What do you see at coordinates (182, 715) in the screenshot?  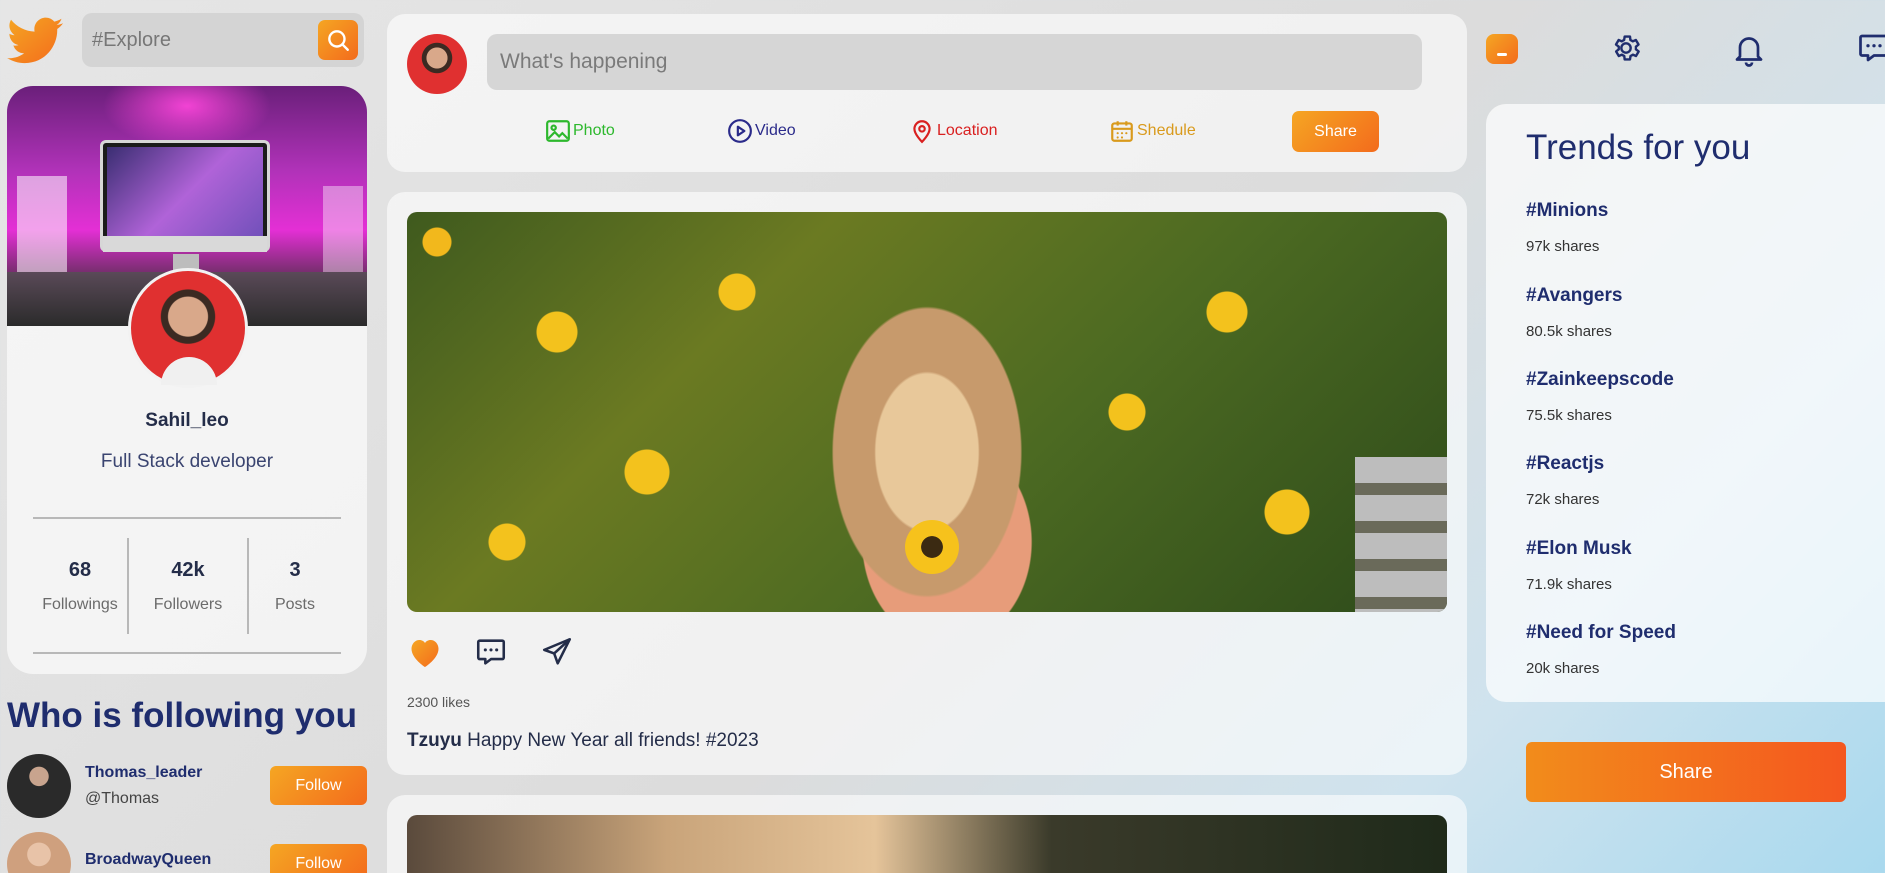 I see `who-following-title: Who is following you` at bounding box center [182, 715].